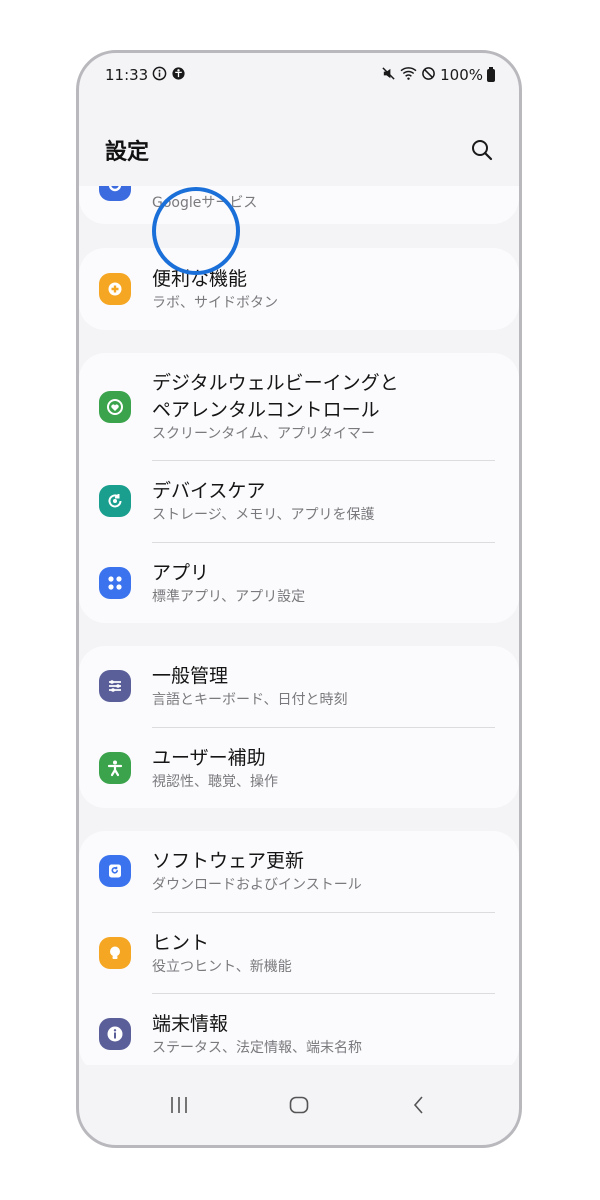 Image resolution: width=600 pixels, height=1200 pixels. I want to click on settings-item-subtitle: 言語とキーボード、日付と時刻, so click(250, 700).